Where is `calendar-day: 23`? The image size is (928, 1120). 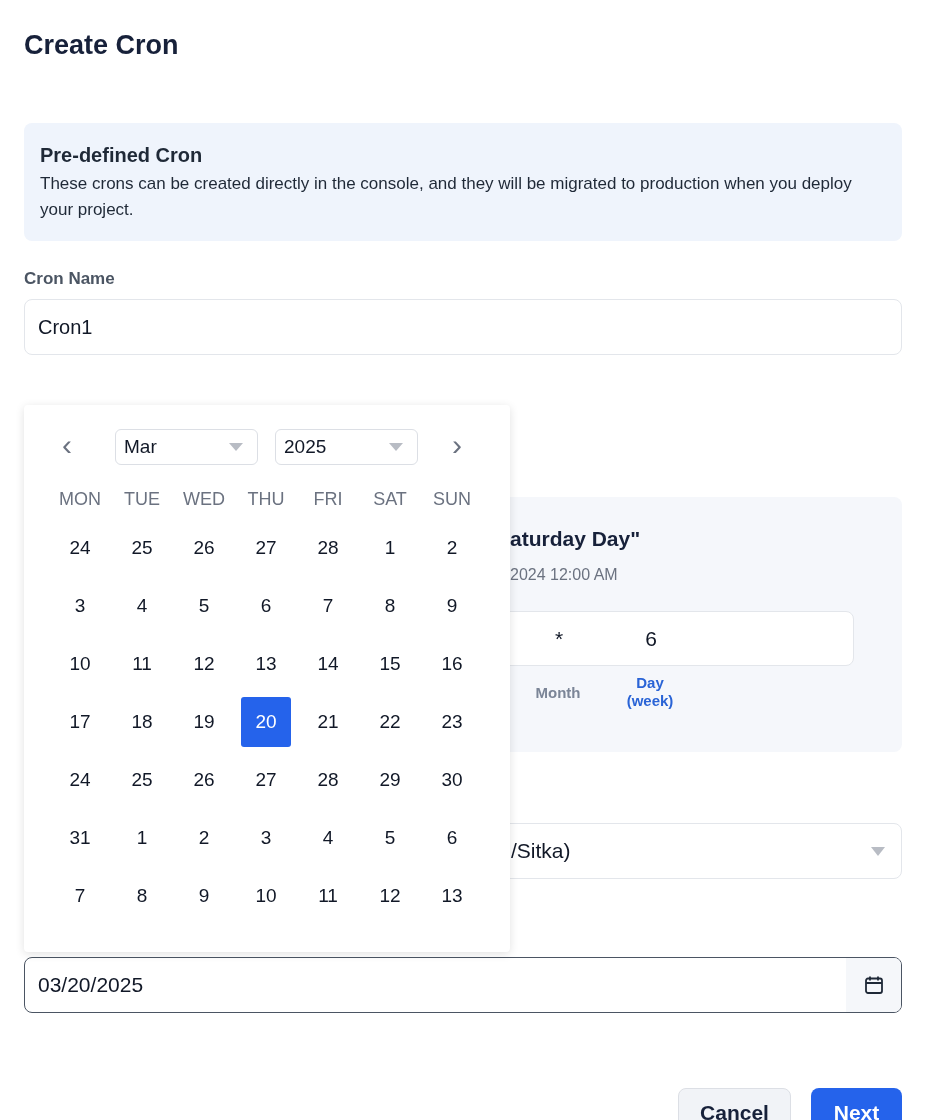 calendar-day: 23 is located at coordinates (452, 722).